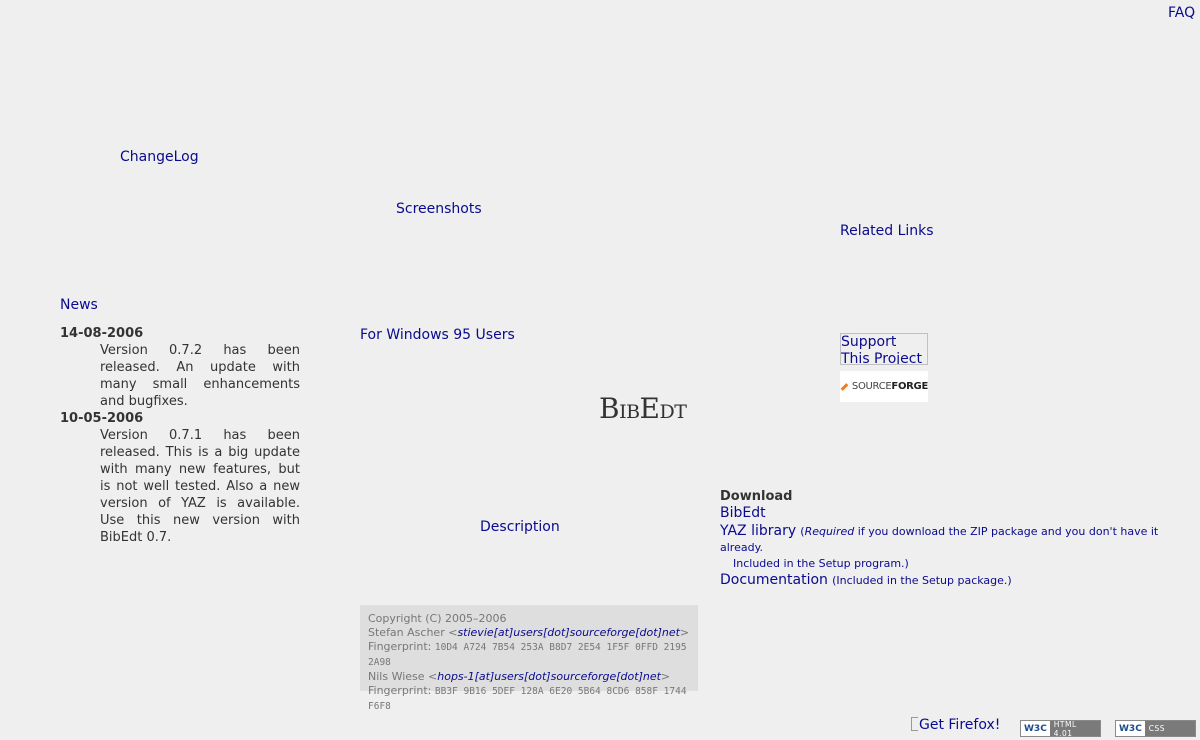 This screenshot has height=740, width=1200. What do you see at coordinates (756, 496) in the screenshot?
I see `download-heading: Download` at bounding box center [756, 496].